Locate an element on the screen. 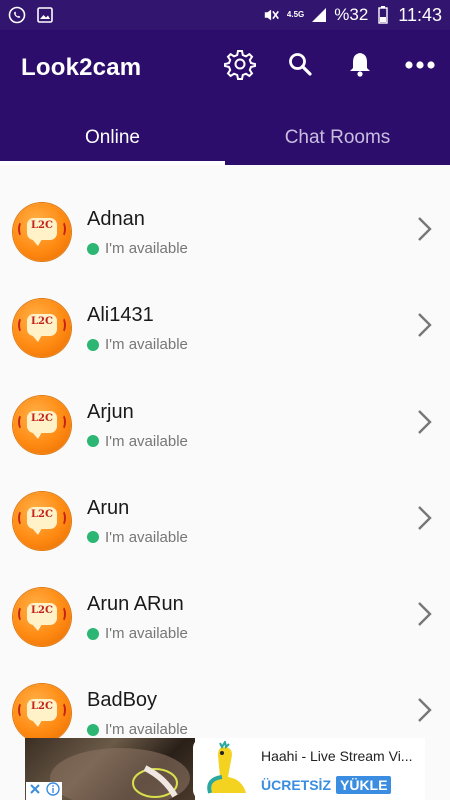 Image resolution: width=450 pixels, height=800 pixels. network-type: 4.5G is located at coordinates (295, 14).